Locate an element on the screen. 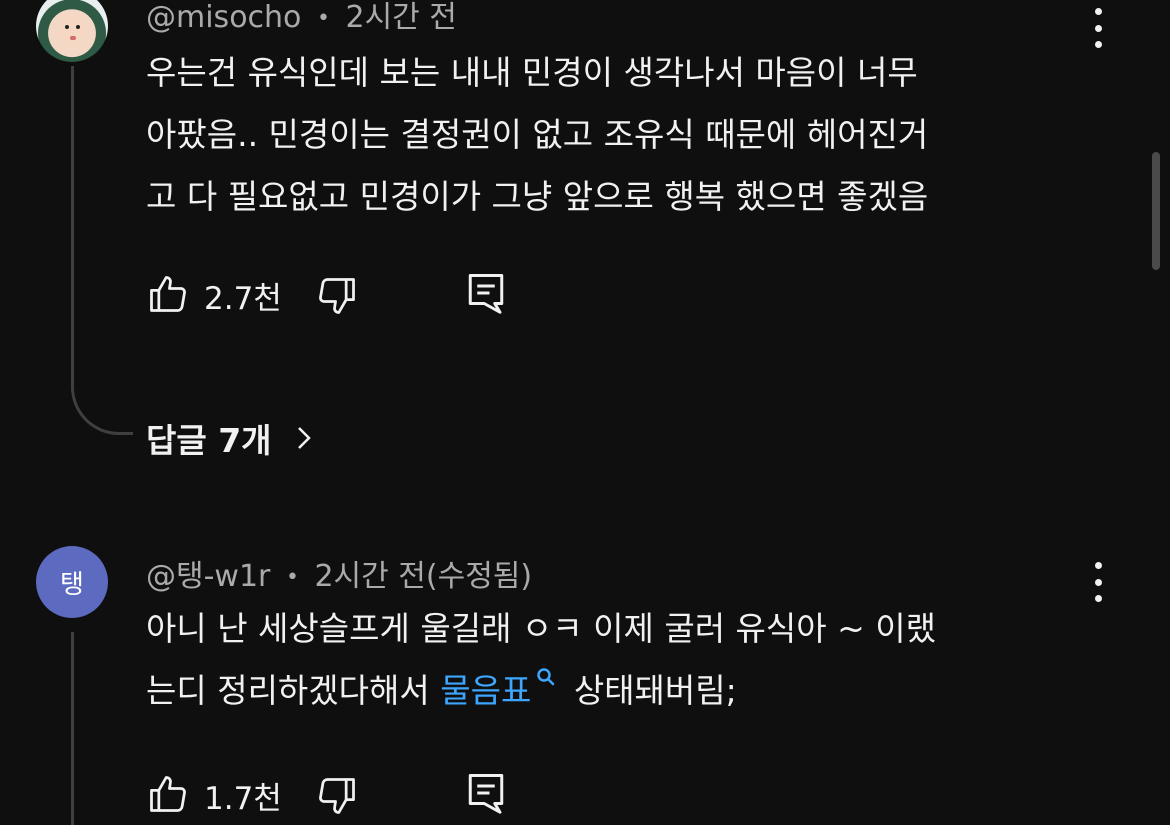 Image resolution: width=1170 pixels, height=825 pixels. comment-line: 우는건 유식인데 보는 내내 민경이 생각나서 마음이 너무 is located at coordinates (532, 72).